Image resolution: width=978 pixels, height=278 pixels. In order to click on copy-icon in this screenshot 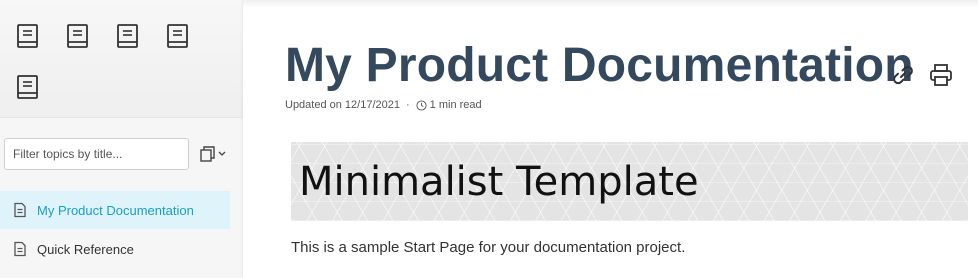, I will do `click(207, 154)`.